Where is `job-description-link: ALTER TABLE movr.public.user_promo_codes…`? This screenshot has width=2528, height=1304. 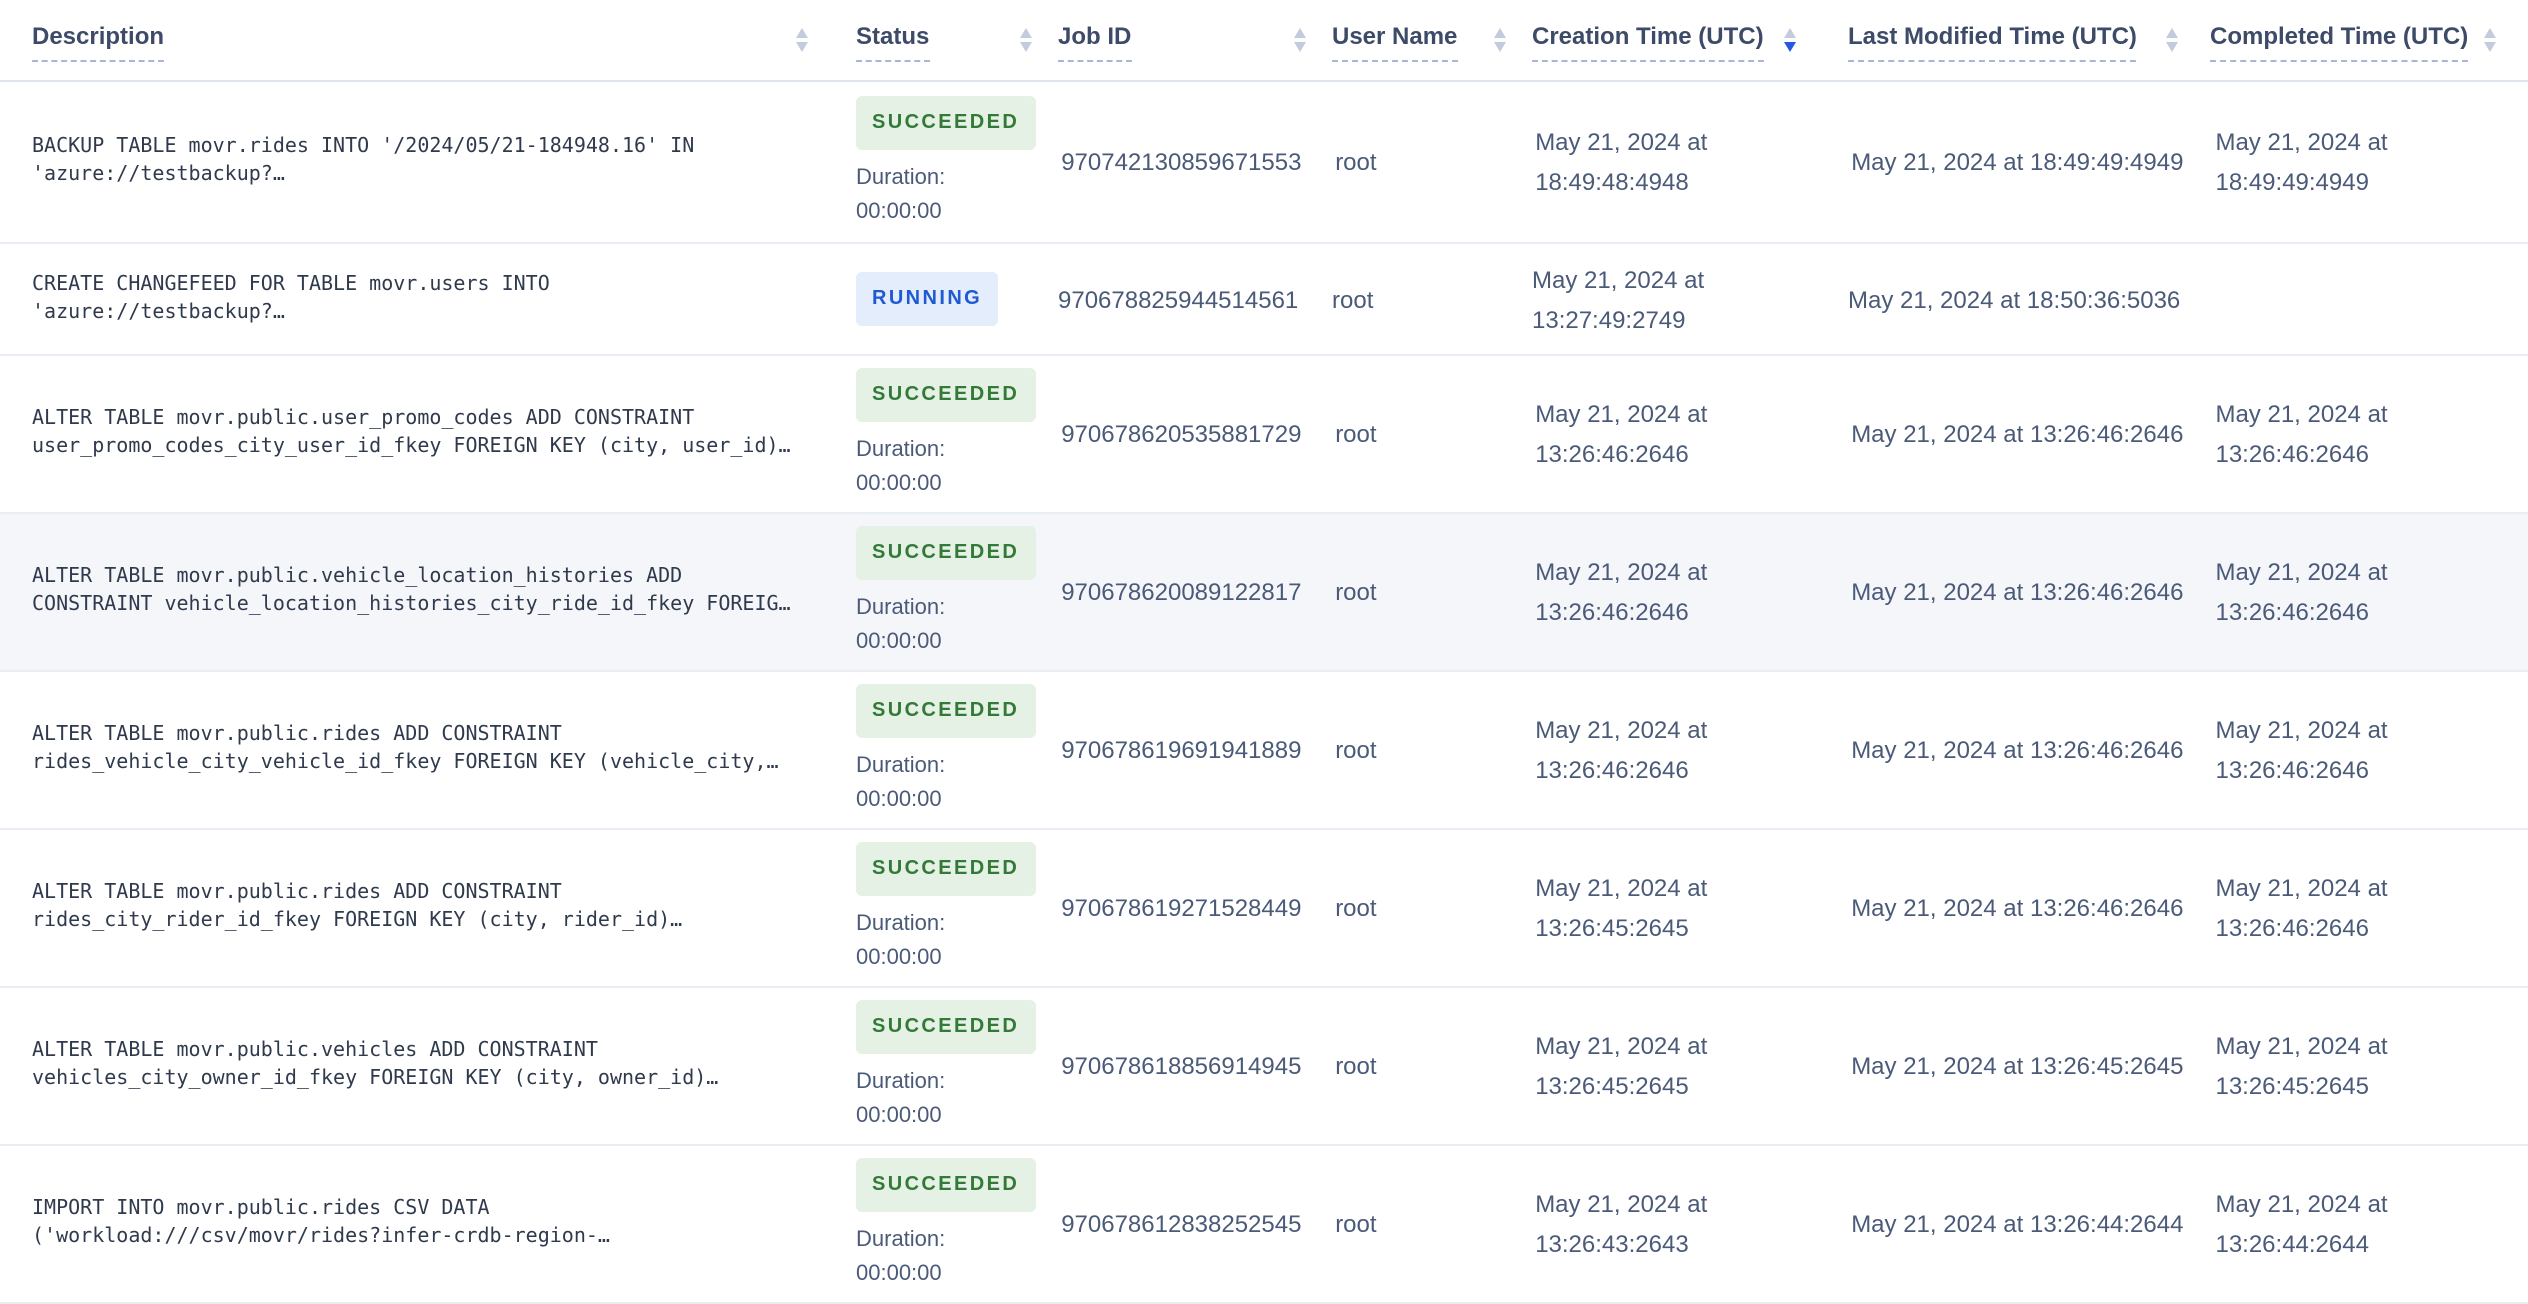 job-description-link: ALTER TABLE movr.public.user_promo_codes… is located at coordinates (420, 434).